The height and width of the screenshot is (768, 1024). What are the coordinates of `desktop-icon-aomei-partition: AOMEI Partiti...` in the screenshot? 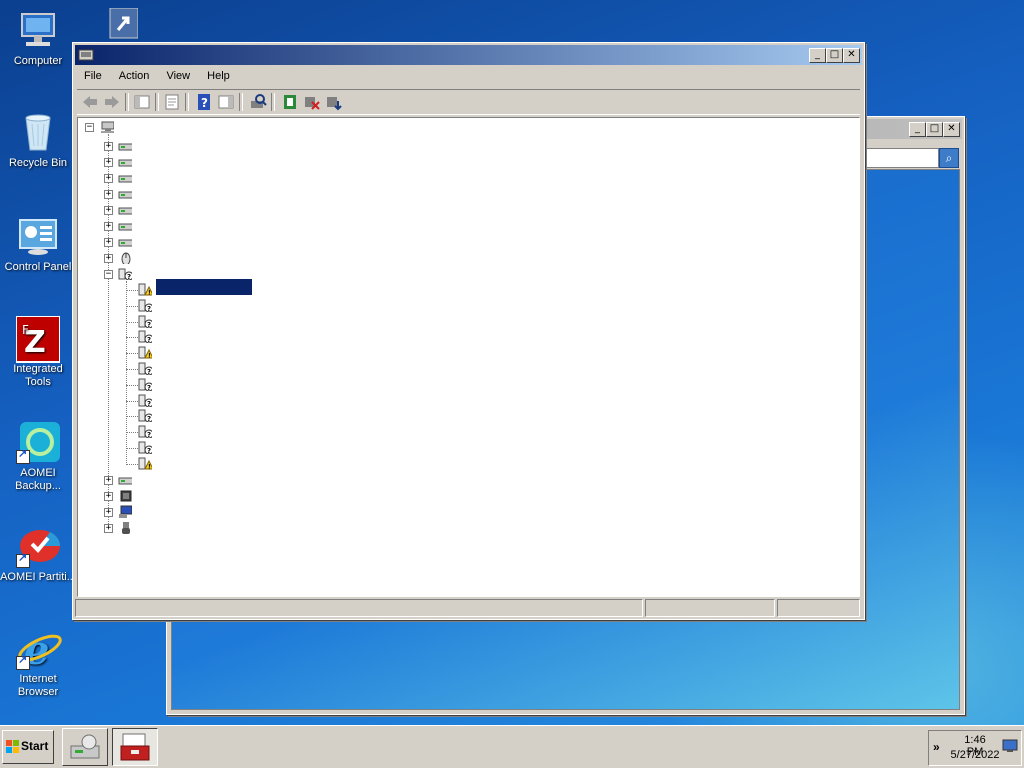 It's located at (38, 554).